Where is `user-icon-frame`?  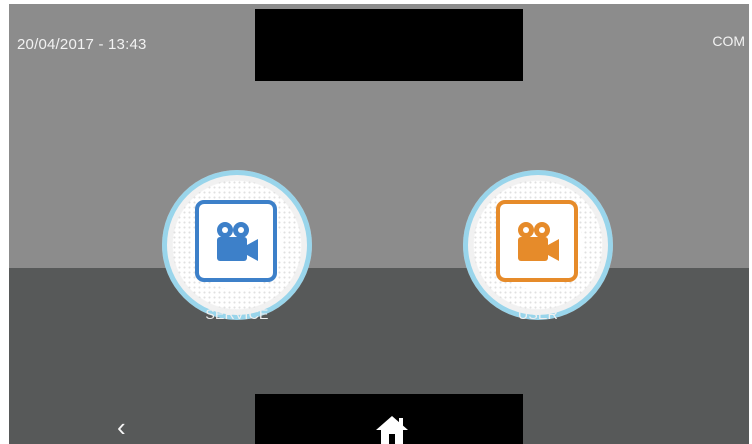
user-icon-frame is located at coordinates (537, 241).